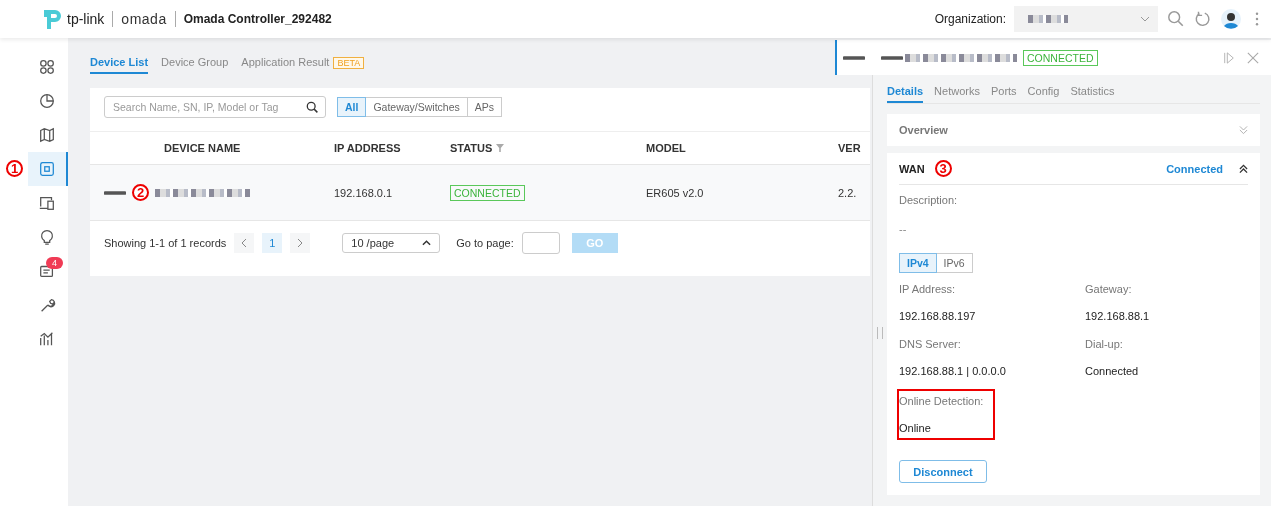  What do you see at coordinates (500, 148) in the screenshot?
I see `filter-icon` at bounding box center [500, 148].